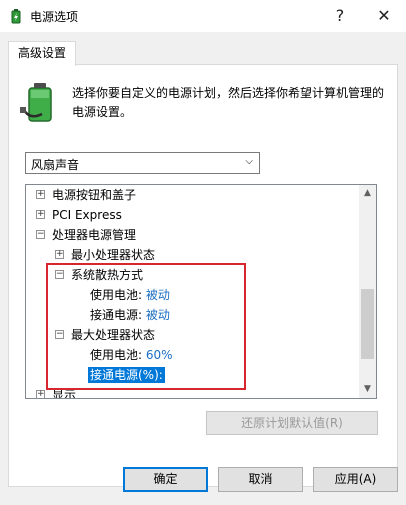  What do you see at coordinates (116, 315) in the screenshot?
I see `setting-label: 接通电源:` at bounding box center [116, 315].